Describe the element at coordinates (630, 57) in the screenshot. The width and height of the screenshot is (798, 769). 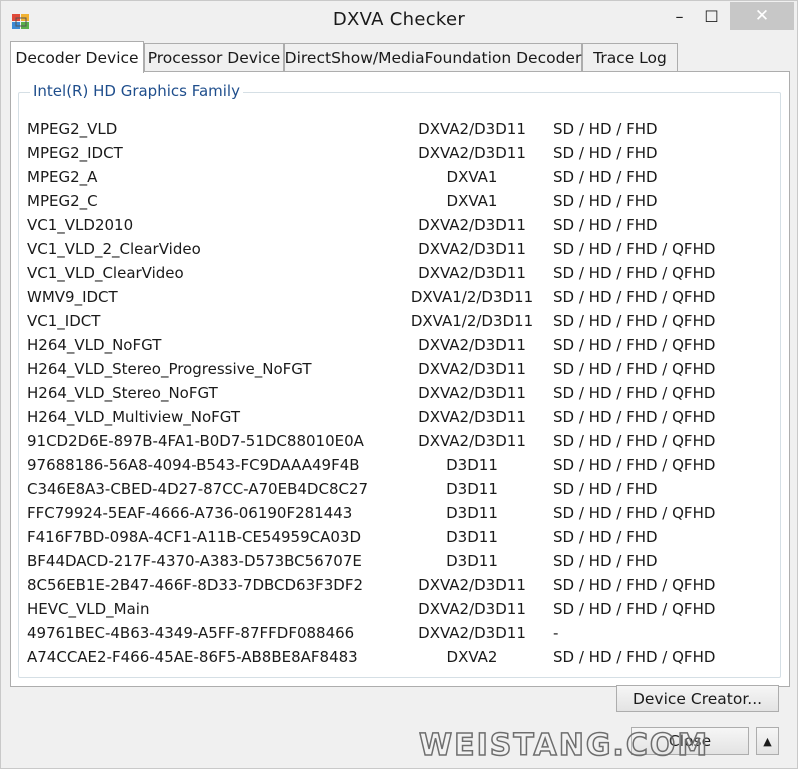
I see `tab-trace-log: Trace Log` at that location.